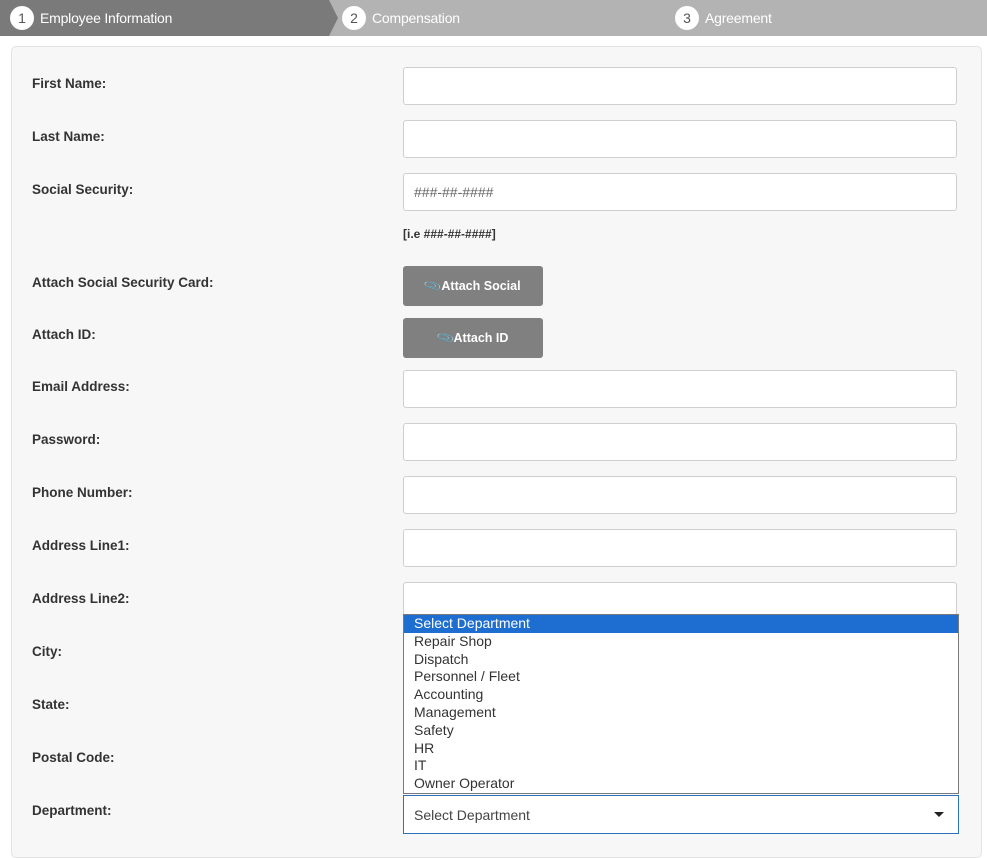  What do you see at coordinates (681, 660) in the screenshot?
I see `department-option: Dispatch` at bounding box center [681, 660].